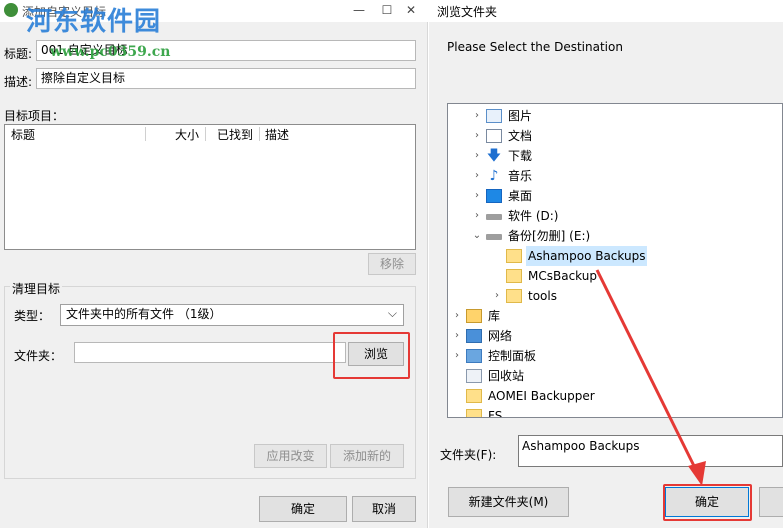 The image size is (783, 528). Describe the element at coordinates (94, 22) in the screenshot. I see `watermark-text: 河东软件园` at that location.